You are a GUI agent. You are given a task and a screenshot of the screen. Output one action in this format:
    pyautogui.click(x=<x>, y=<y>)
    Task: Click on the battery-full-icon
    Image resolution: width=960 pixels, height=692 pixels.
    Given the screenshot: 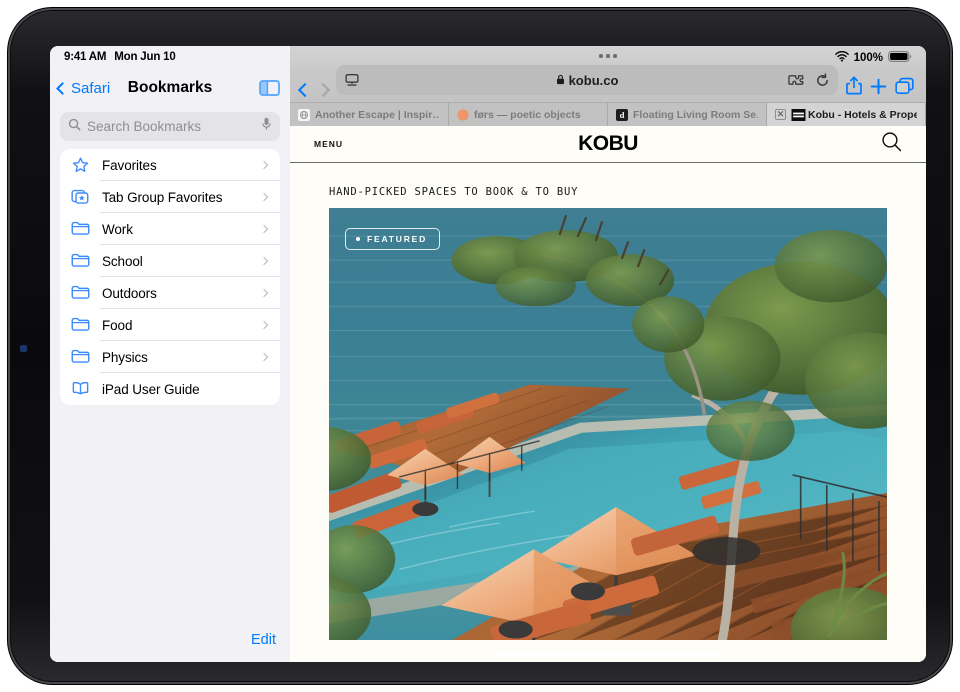 What is the action you would take?
    pyautogui.click(x=900, y=58)
    